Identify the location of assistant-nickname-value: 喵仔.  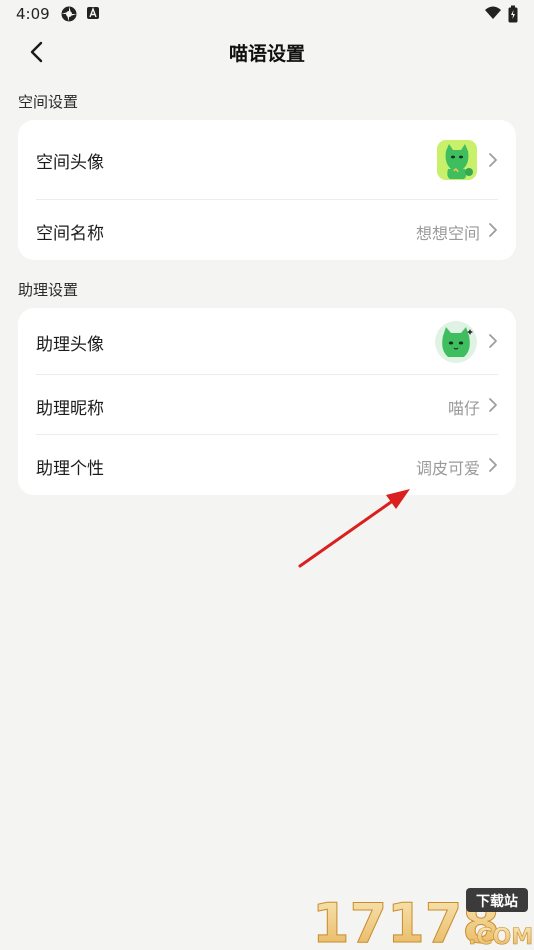
(463, 408).